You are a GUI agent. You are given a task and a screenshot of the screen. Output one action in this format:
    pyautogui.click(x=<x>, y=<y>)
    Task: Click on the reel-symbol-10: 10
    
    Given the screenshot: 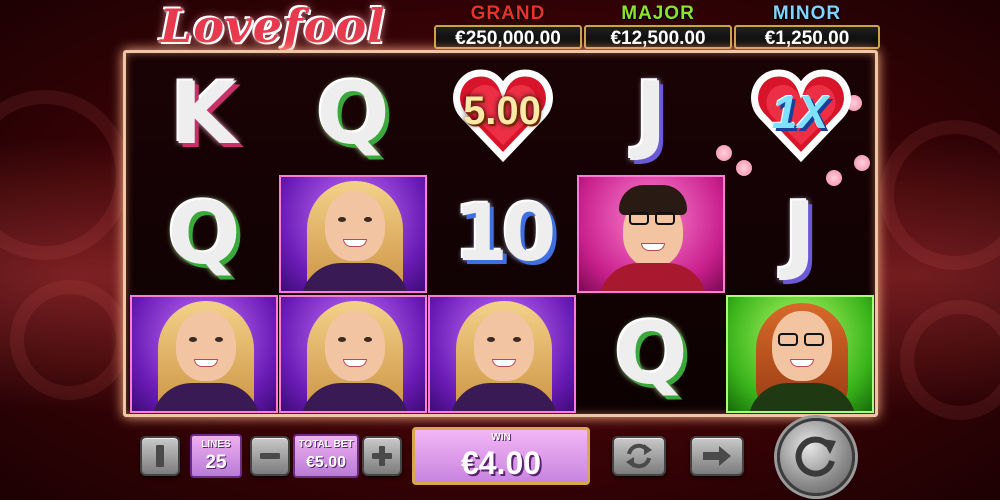 What is the action you would take?
    pyautogui.click(x=502, y=234)
    